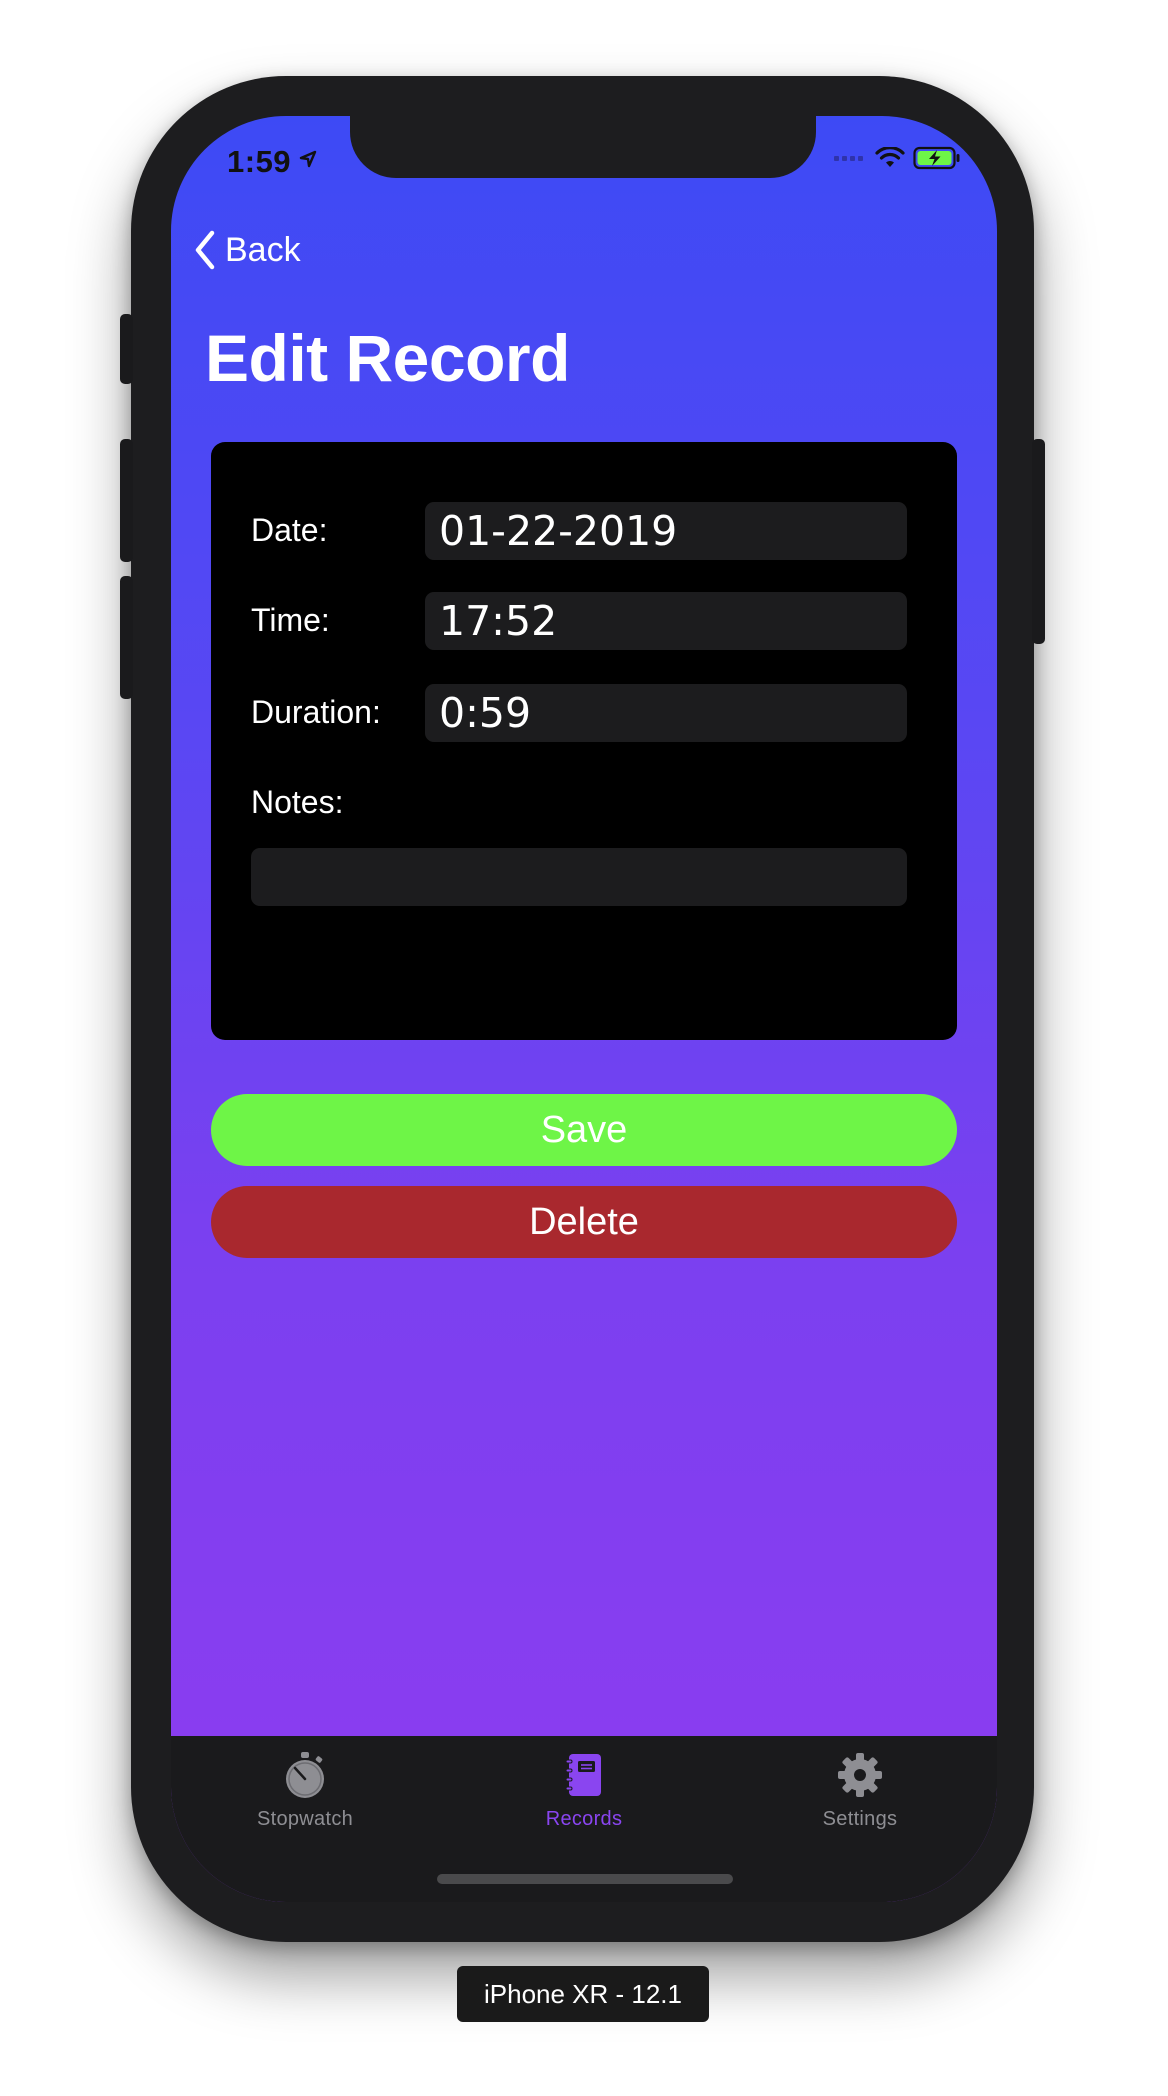 The image size is (1168, 2096). Describe the element at coordinates (289, 530) in the screenshot. I see `date-label: Date:` at that location.